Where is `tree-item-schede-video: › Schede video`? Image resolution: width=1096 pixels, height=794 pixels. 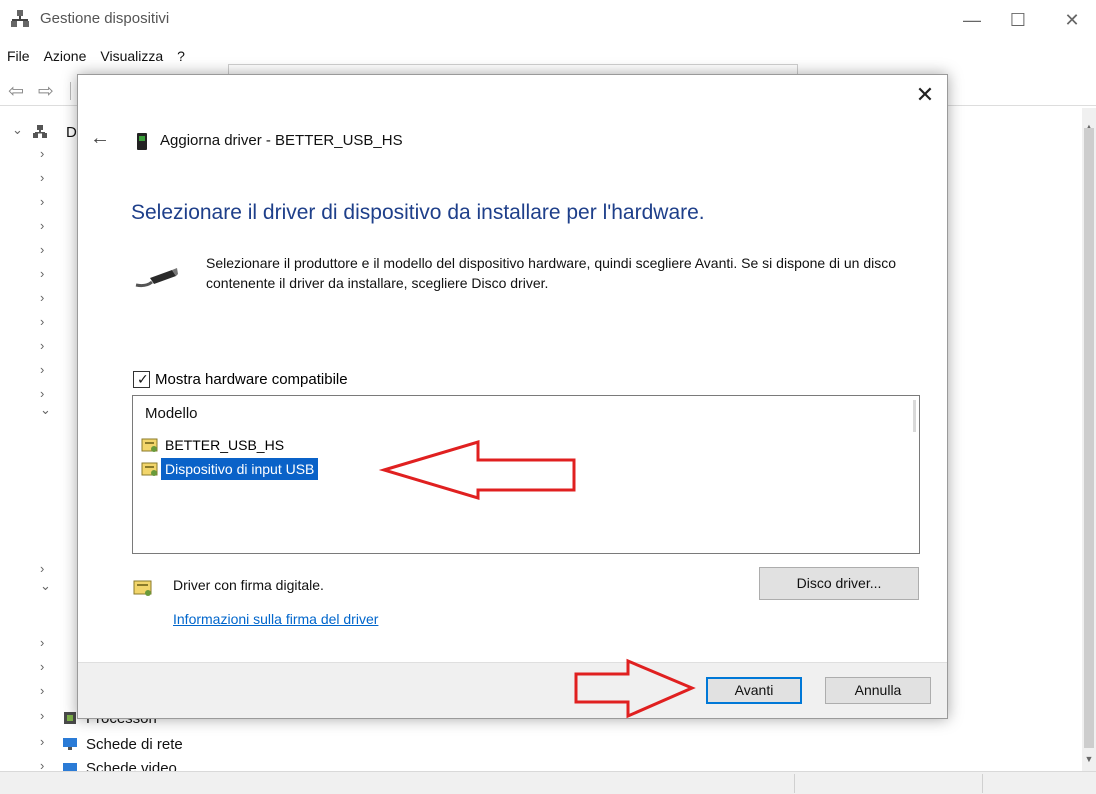
tree-item-schede-video: › Schede video is located at coordinates (150, 765).